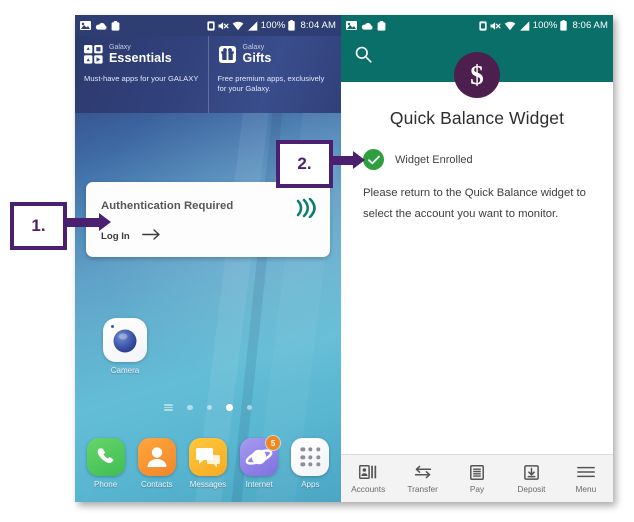 Image resolution: width=634 pixels, height=522 pixels. I want to click on dock-app-contacts: Contacts, so click(157, 463).